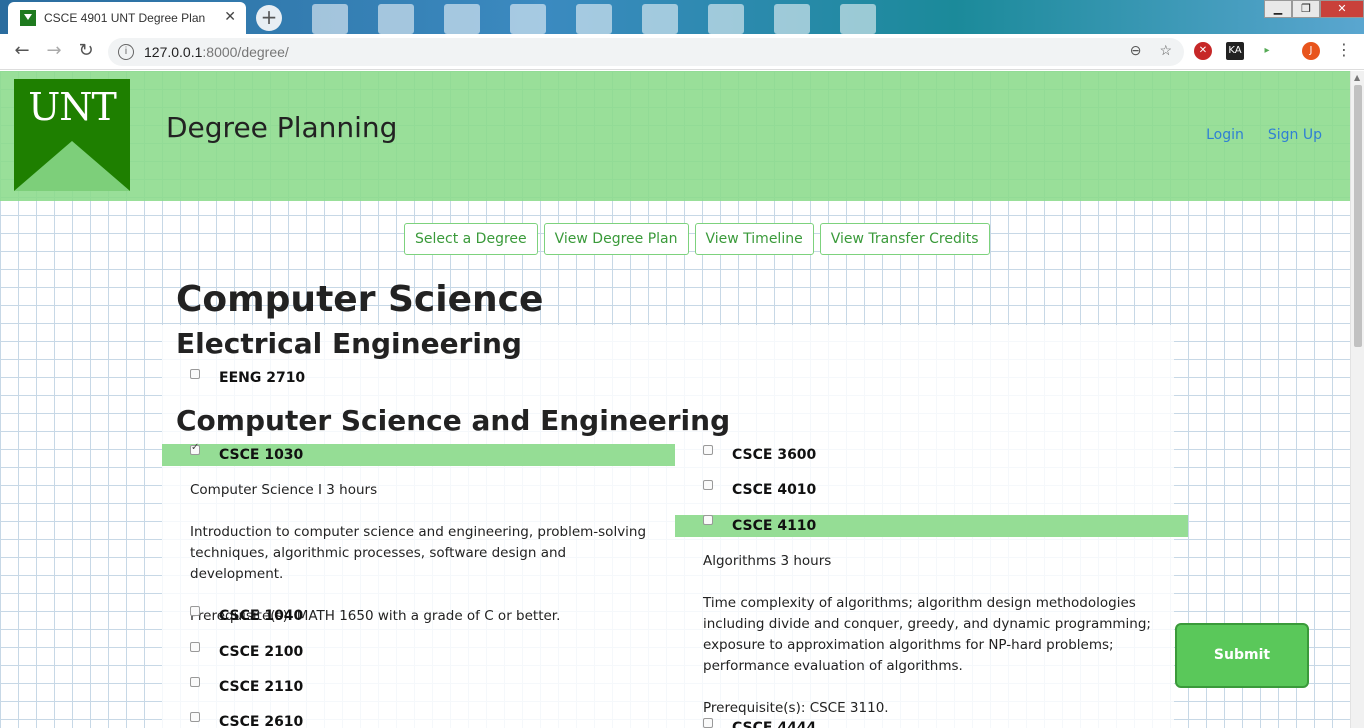 The width and height of the screenshot is (1364, 728). I want to click on desktop-icons, so click(594, 19).